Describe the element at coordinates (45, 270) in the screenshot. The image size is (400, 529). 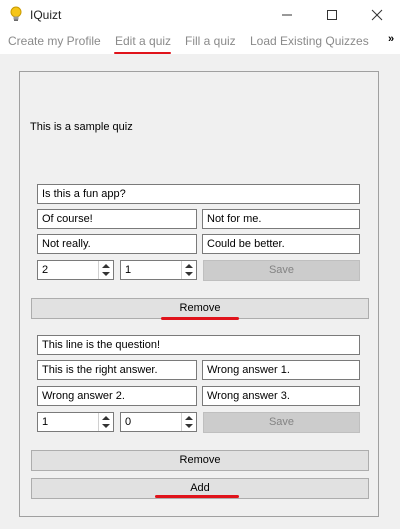
I see `spinbox-value: 2` at that location.